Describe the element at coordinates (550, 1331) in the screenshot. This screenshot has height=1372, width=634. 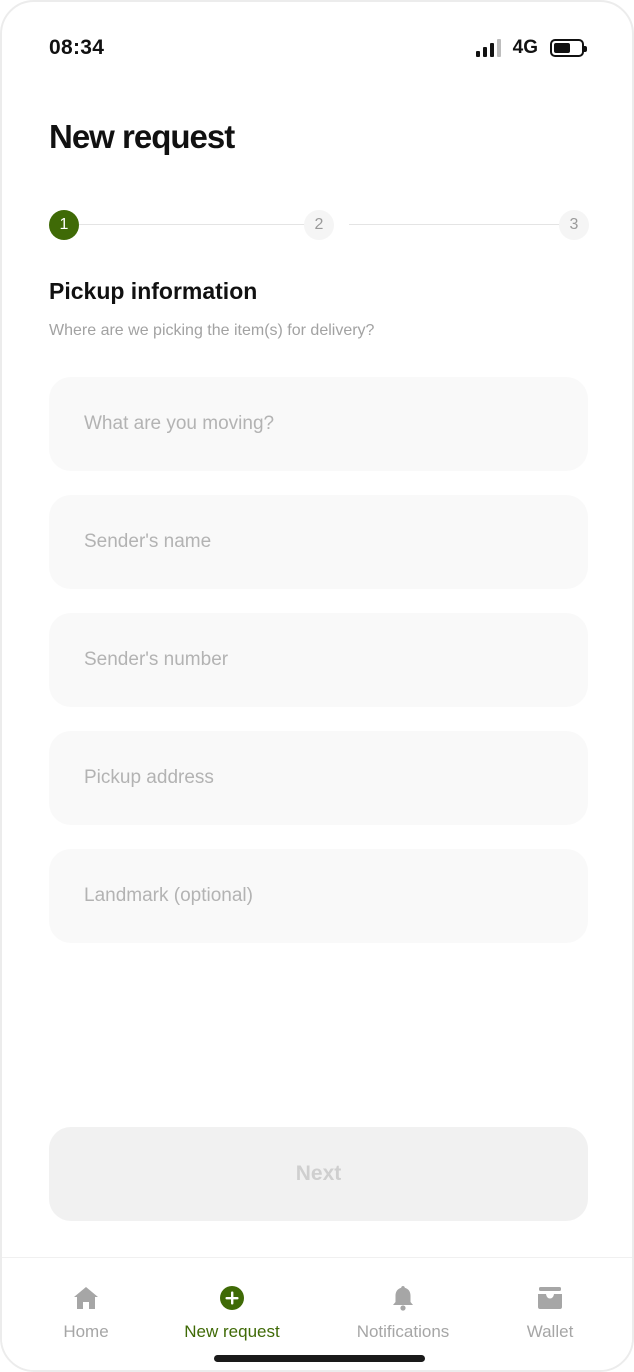
I see `nav-label-wallet: Wallet` at that location.